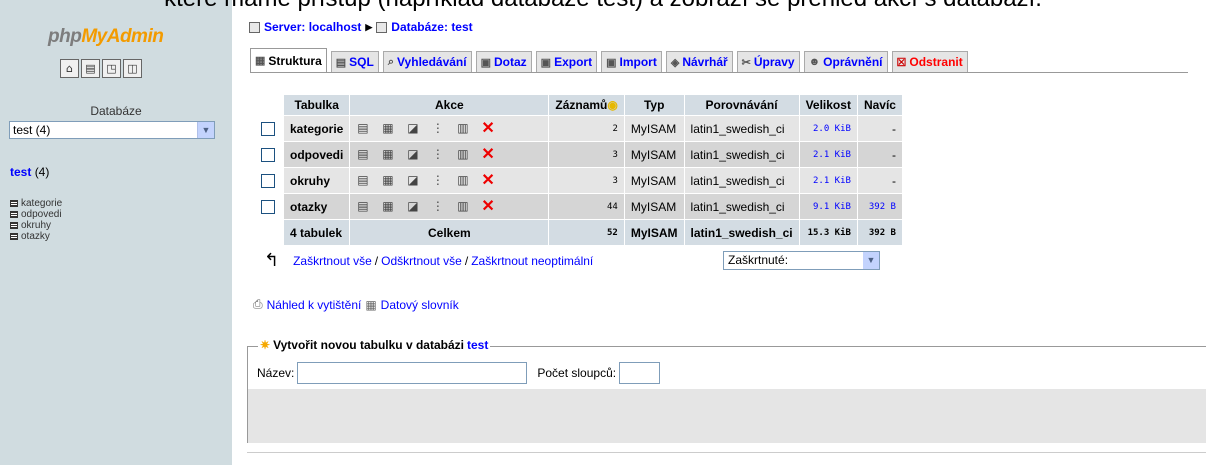  Describe the element at coordinates (503, 61) in the screenshot. I see `tab-dotaz: ▣ Dotaz` at that location.